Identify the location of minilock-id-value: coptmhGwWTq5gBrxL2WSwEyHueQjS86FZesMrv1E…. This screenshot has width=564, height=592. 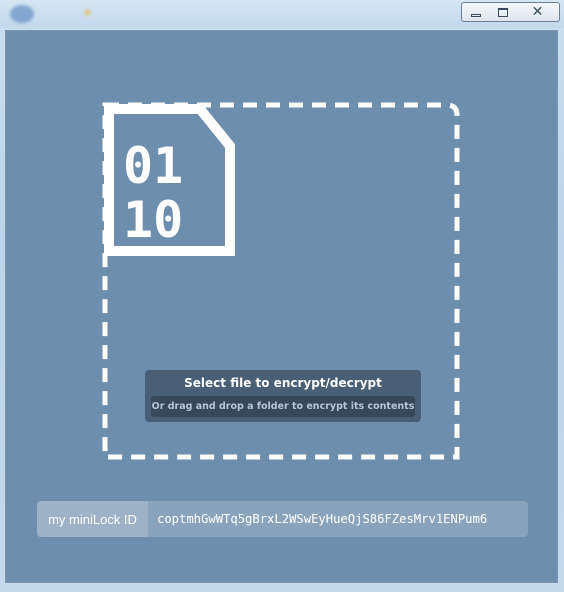
(317, 519).